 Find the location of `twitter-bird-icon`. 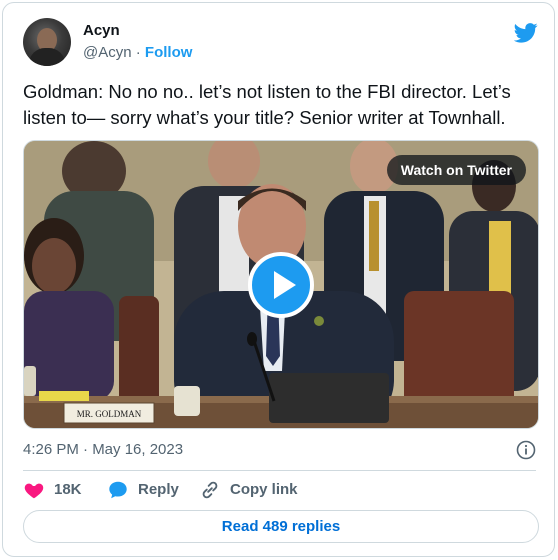

twitter-bird-icon is located at coordinates (526, 33).